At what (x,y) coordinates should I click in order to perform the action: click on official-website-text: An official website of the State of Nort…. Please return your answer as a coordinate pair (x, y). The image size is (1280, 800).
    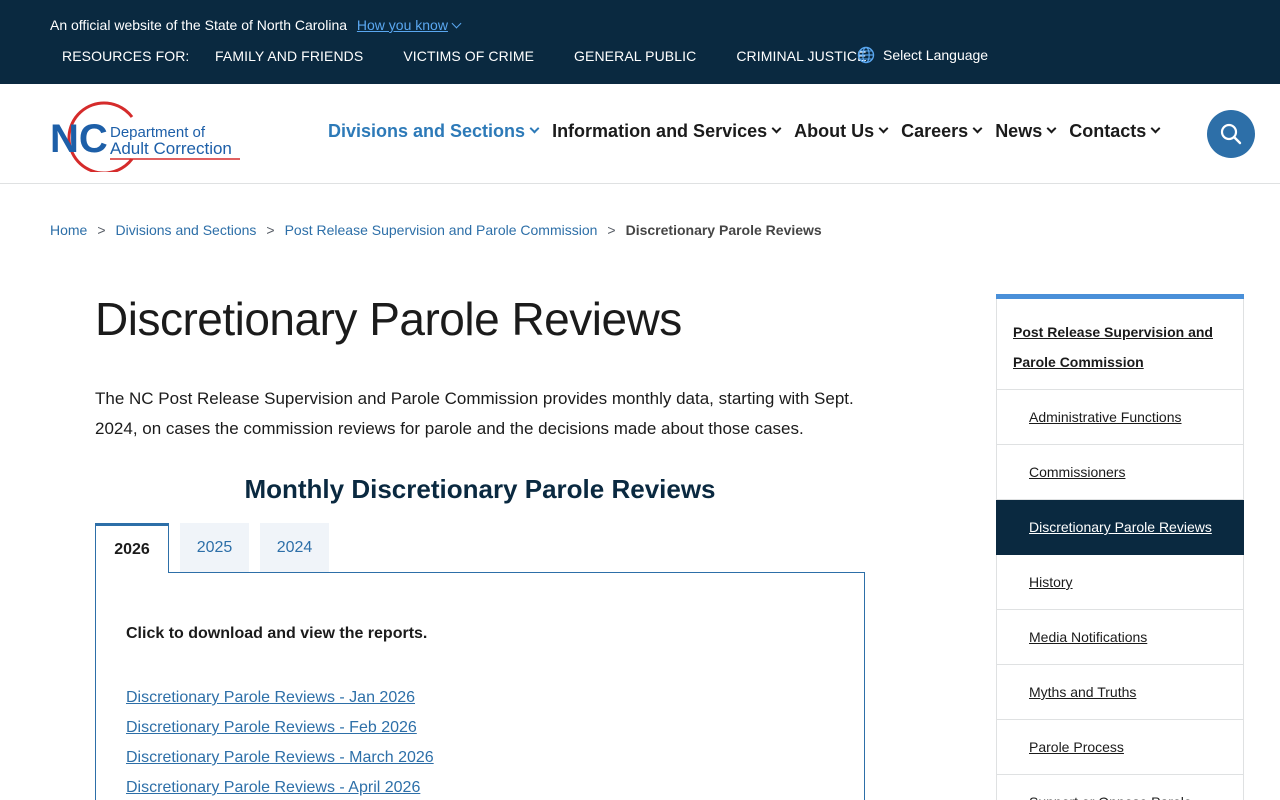
    Looking at the image, I should click on (199, 25).